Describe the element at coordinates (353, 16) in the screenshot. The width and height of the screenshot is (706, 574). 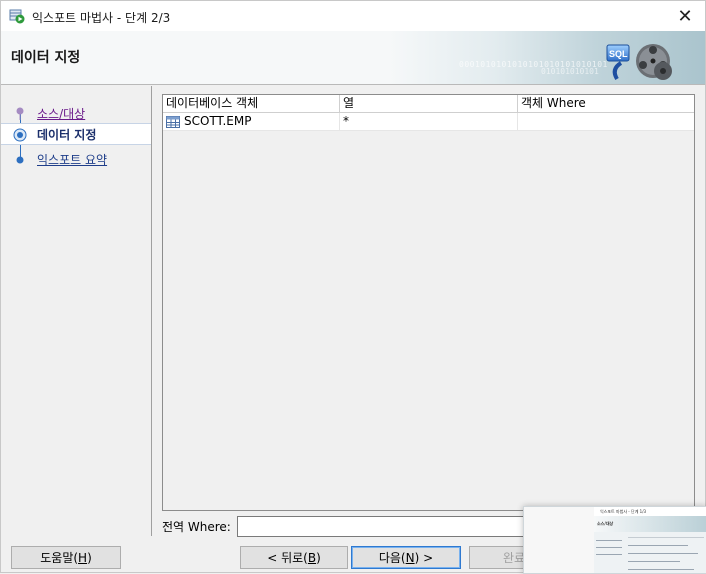
I see `title-bar: 익스포트 마법사 - 단계 2/3 ✕` at that location.